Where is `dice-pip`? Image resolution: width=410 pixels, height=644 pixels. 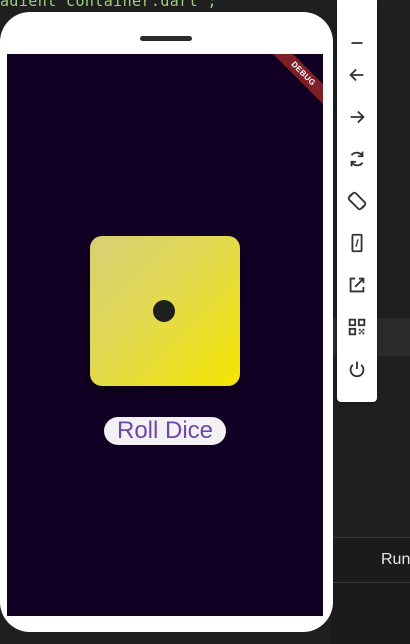
dice-pip is located at coordinates (164, 311).